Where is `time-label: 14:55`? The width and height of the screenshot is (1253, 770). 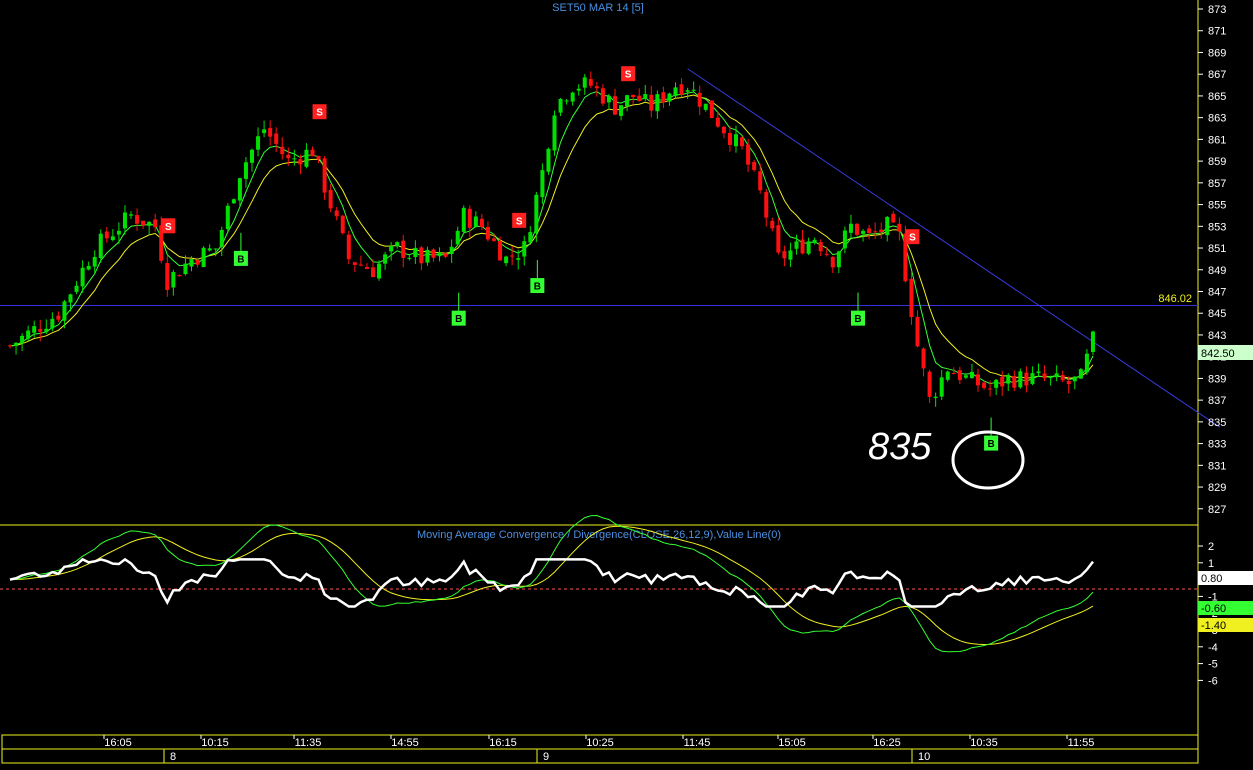 time-label: 14:55 is located at coordinates (405, 743).